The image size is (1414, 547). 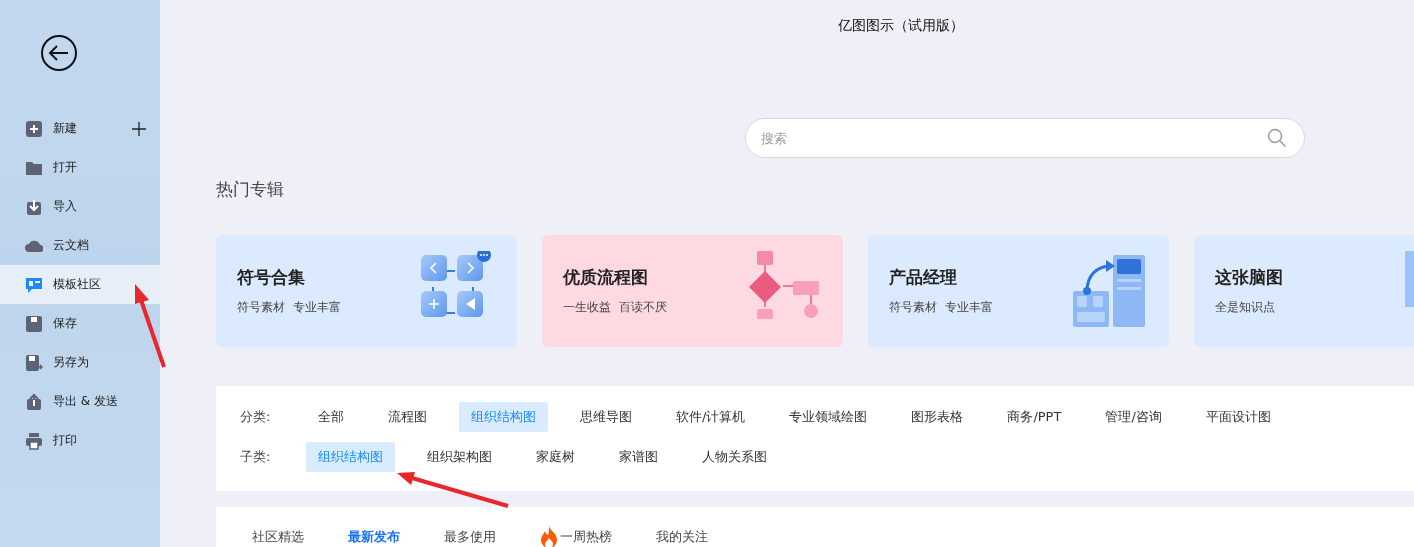 What do you see at coordinates (80, 245) in the screenshot?
I see `sidebar-item: 云文档` at bounding box center [80, 245].